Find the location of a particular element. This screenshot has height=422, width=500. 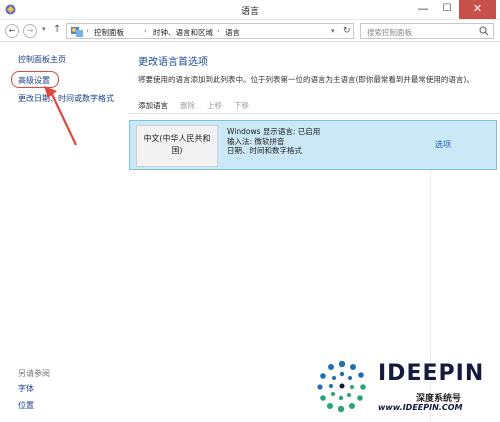

move-up-button: 上移 is located at coordinates (214, 105).